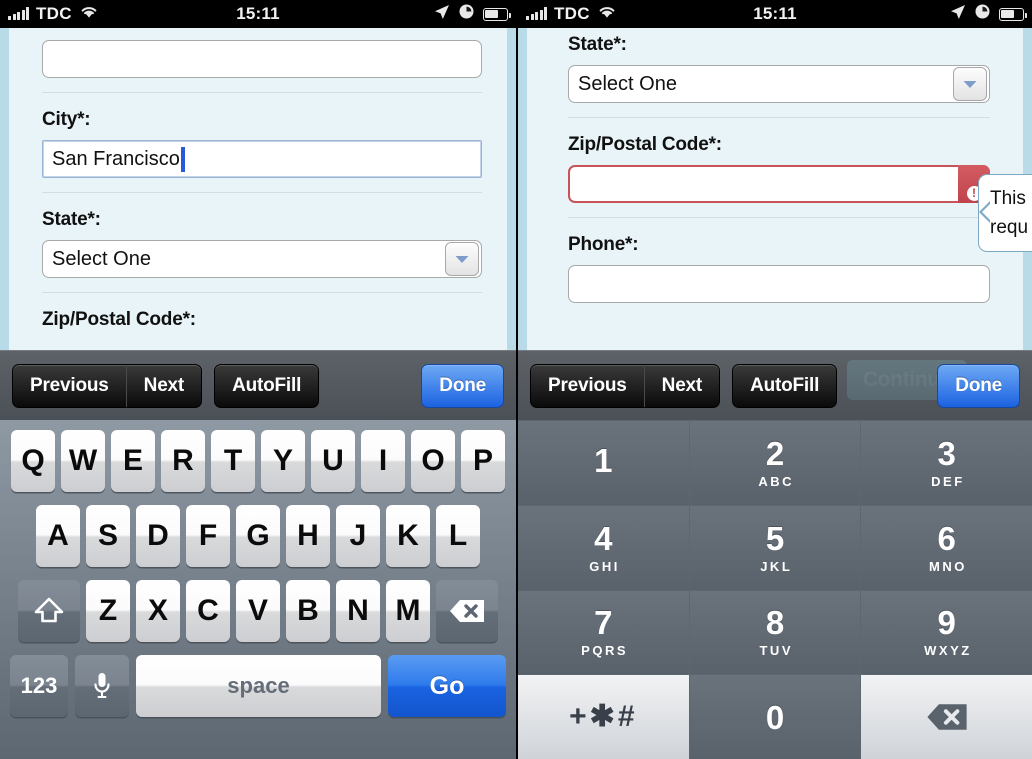 Image resolution: width=1032 pixels, height=759 pixels. I want to click on keypad-key-6: 6 MNO, so click(946, 547).